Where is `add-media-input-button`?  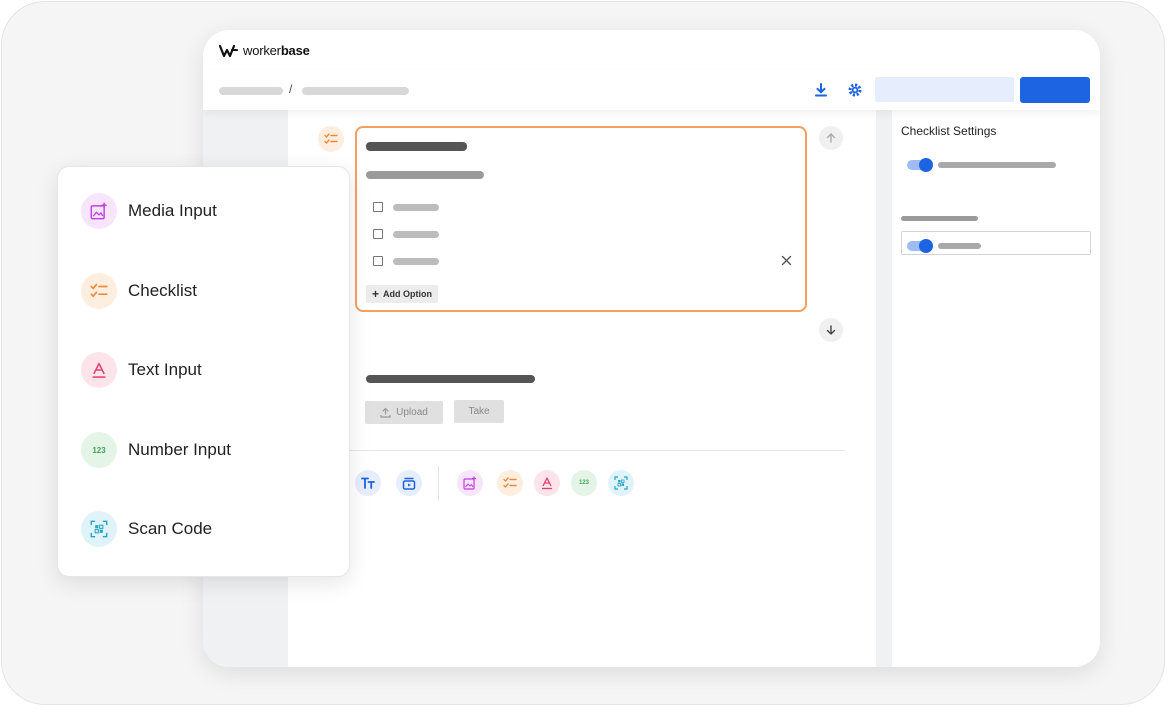 add-media-input-button is located at coordinates (470, 483).